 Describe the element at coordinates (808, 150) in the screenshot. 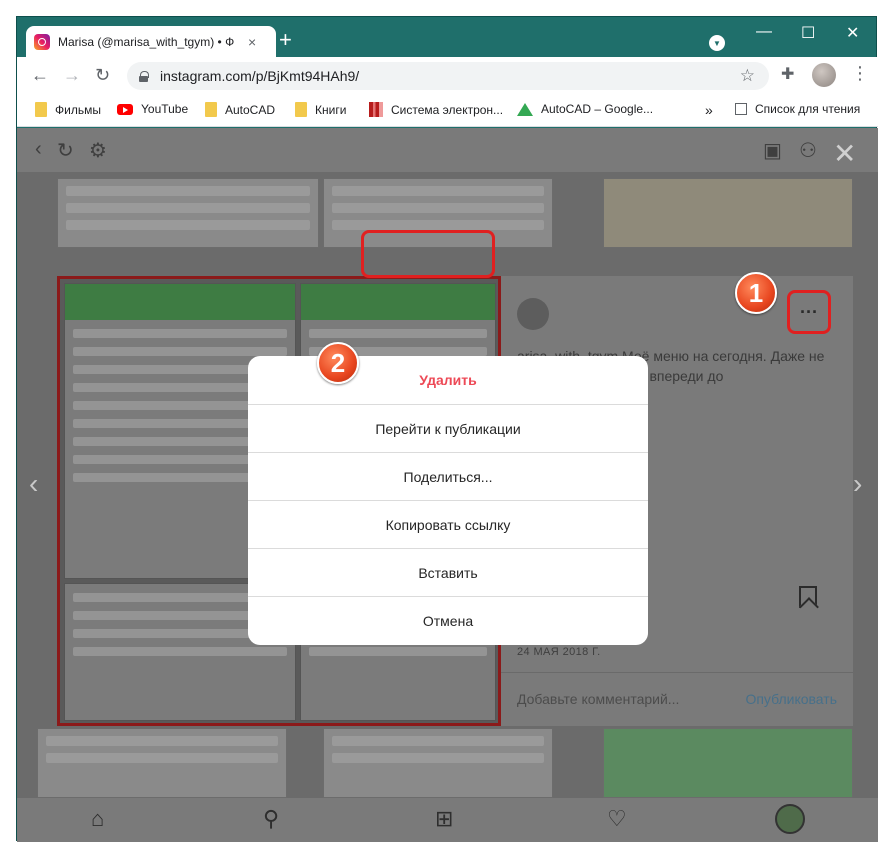

I see `add-user-icon: ⚇` at that location.